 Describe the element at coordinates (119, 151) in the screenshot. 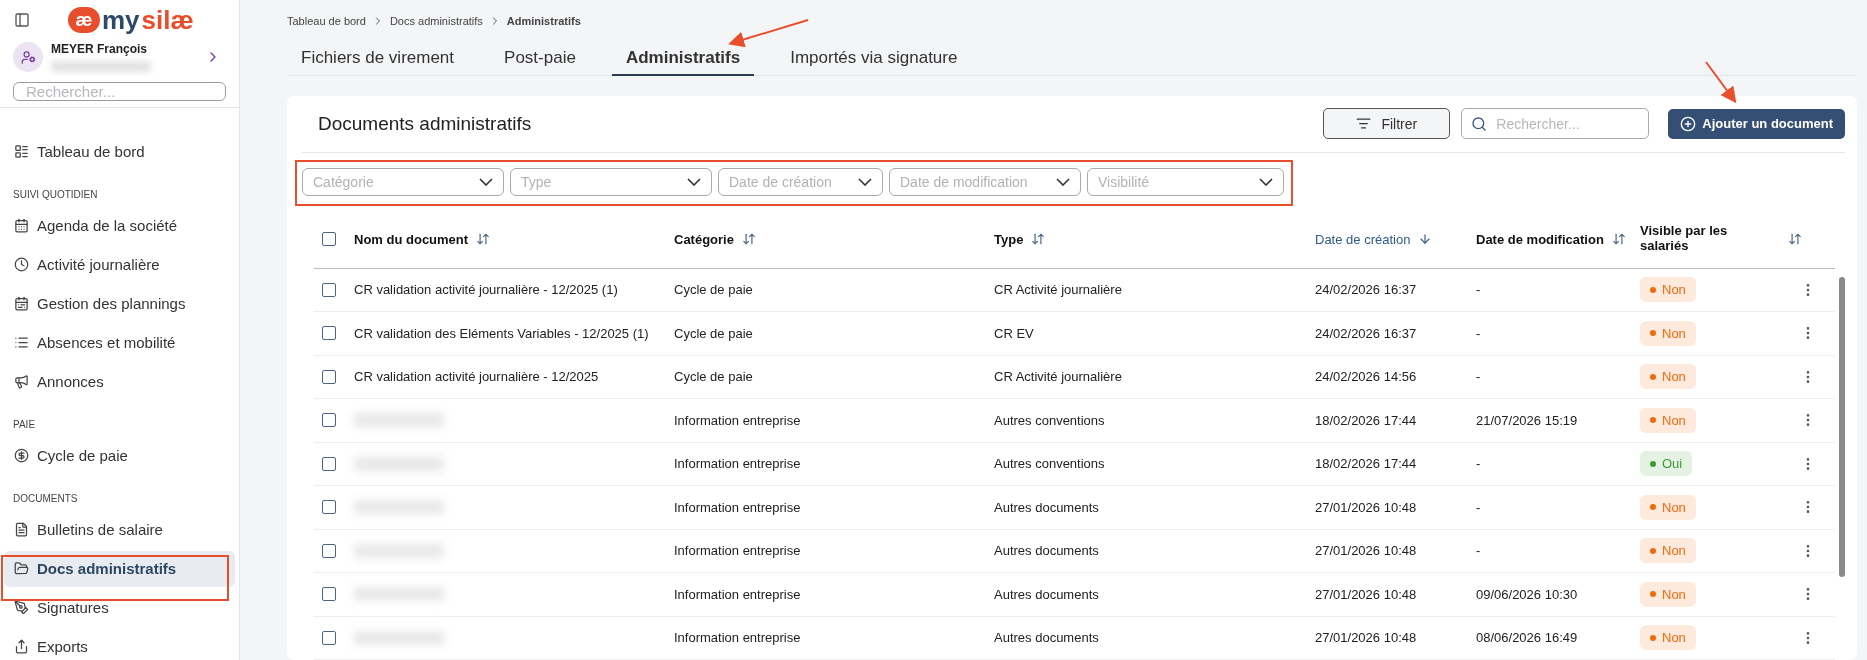

I see `sidebar-item: Tableau de bord` at that location.